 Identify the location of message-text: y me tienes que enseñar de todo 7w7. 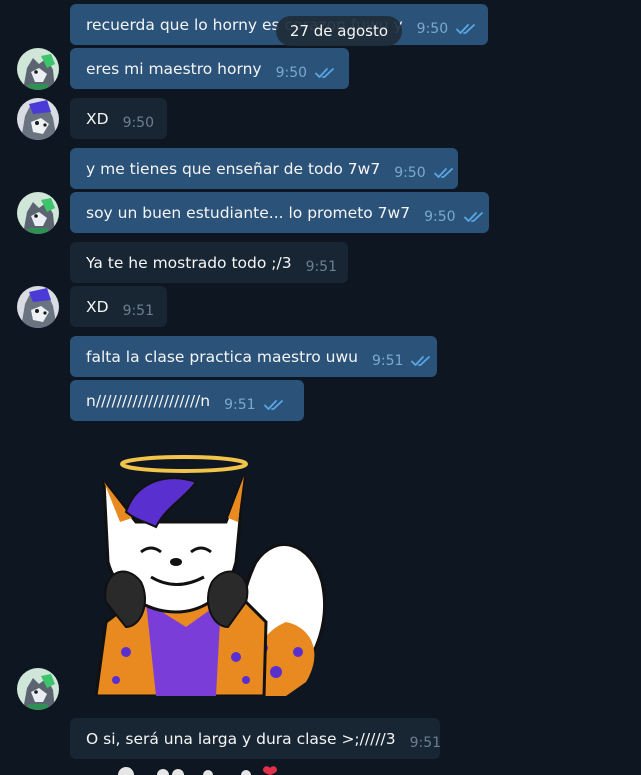
(233, 168).